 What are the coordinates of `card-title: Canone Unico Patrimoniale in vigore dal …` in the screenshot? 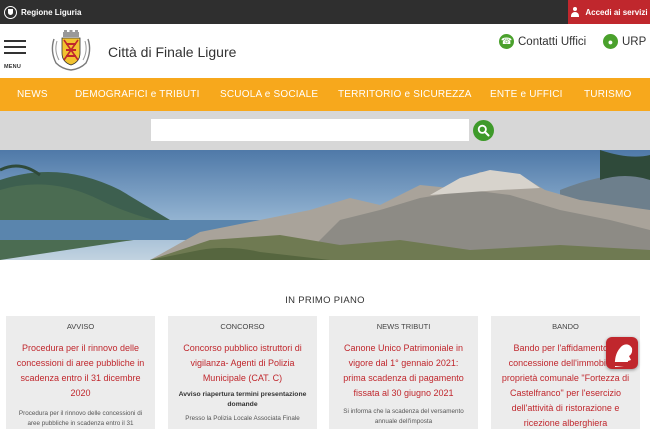 It's located at (403, 371).